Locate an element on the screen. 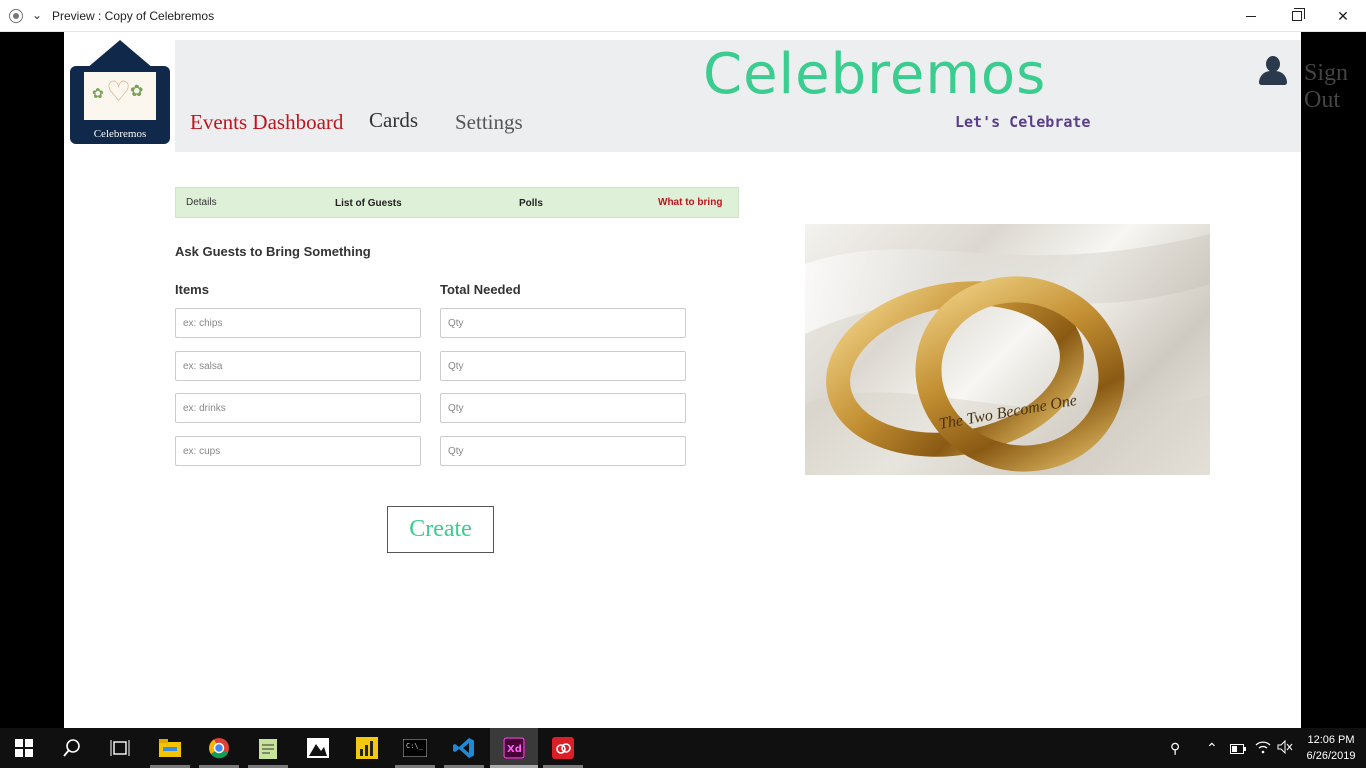 The image size is (1366, 768). tab-polls: Polls is located at coordinates (531, 203).